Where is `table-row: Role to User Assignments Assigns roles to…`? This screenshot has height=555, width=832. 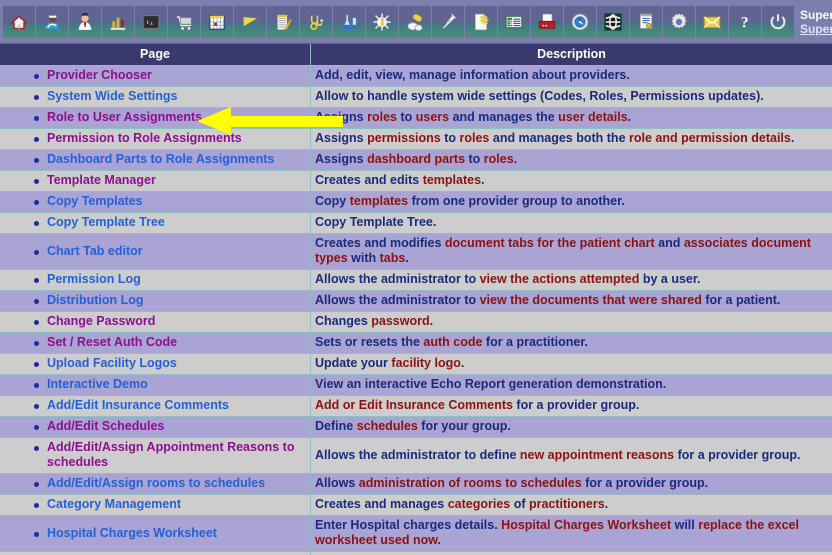 table-row: Role to User Assignments Assigns roles to… is located at coordinates (416, 118).